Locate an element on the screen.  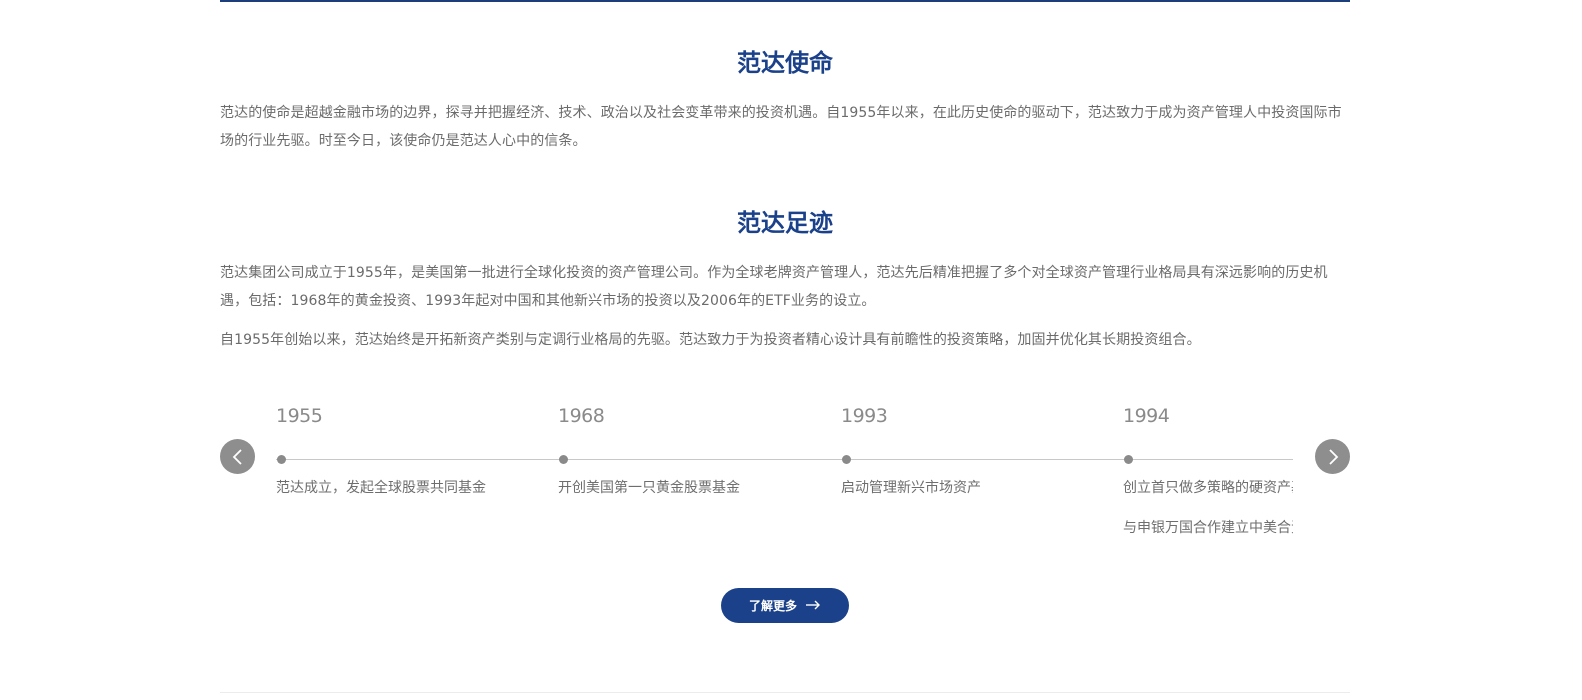
learn-more-button: 了解更多 is located at coordinates (785, 605).